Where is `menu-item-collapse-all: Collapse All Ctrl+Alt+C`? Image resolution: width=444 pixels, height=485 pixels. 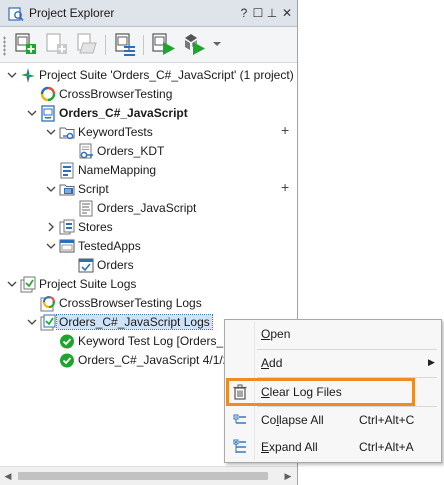 menu-item-collapse-all: Collapse All Ctrl+Alt+C is located at coordinates (333, 420).